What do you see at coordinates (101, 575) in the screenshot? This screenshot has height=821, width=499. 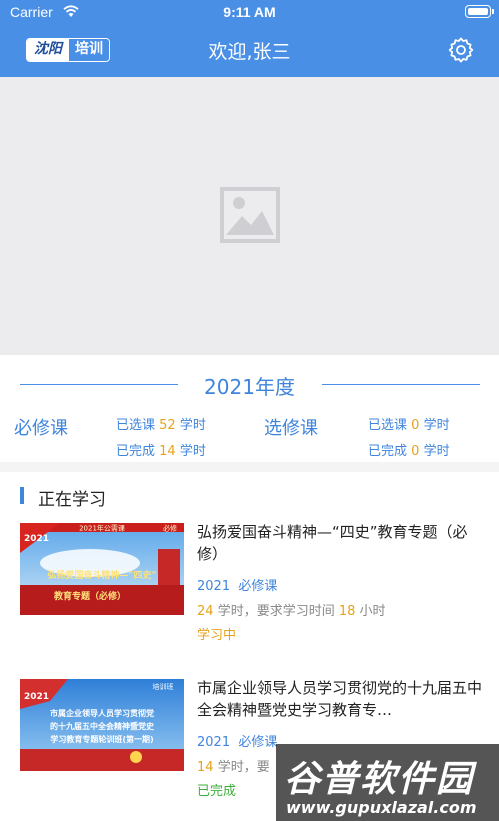 I see `thumb-line: 弘扬爱国奋斗精神—“四史”` at bounding box center [101, 575].